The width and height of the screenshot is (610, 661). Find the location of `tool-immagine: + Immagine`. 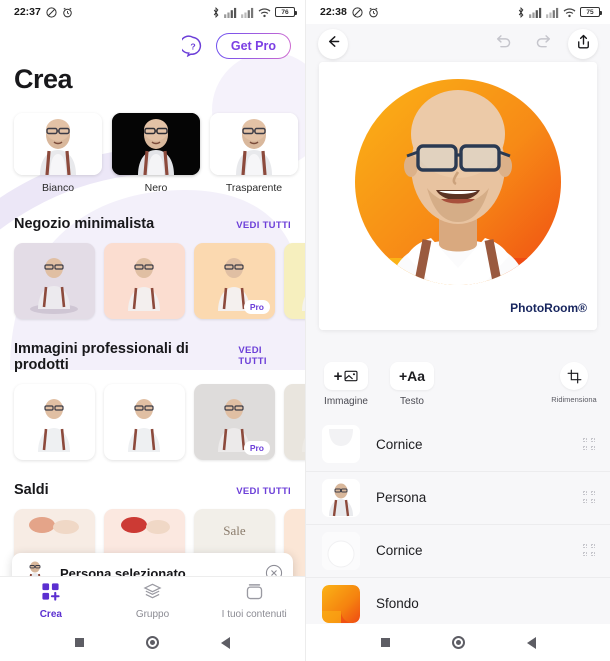

tool-immagine: + Immagine is located at coordinates (346, 385).